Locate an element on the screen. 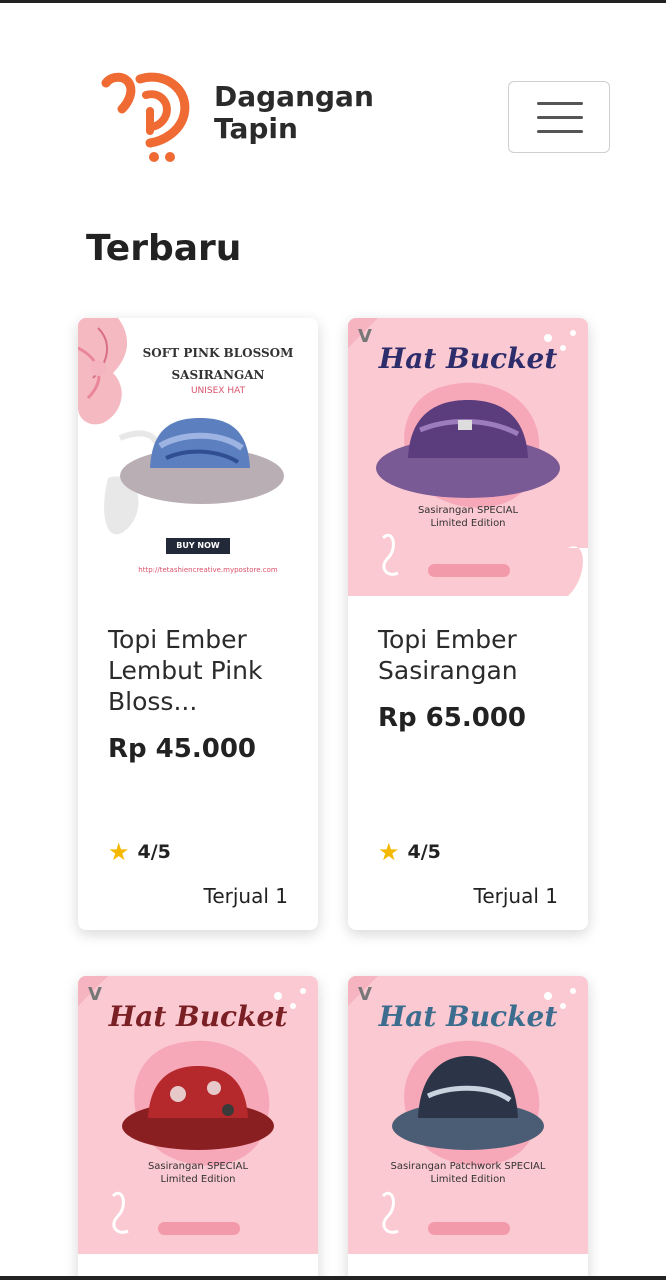 This screenshot has height=1280, width=666. dagangan-tapin-logo-icon is located at coordinates (150, 117).